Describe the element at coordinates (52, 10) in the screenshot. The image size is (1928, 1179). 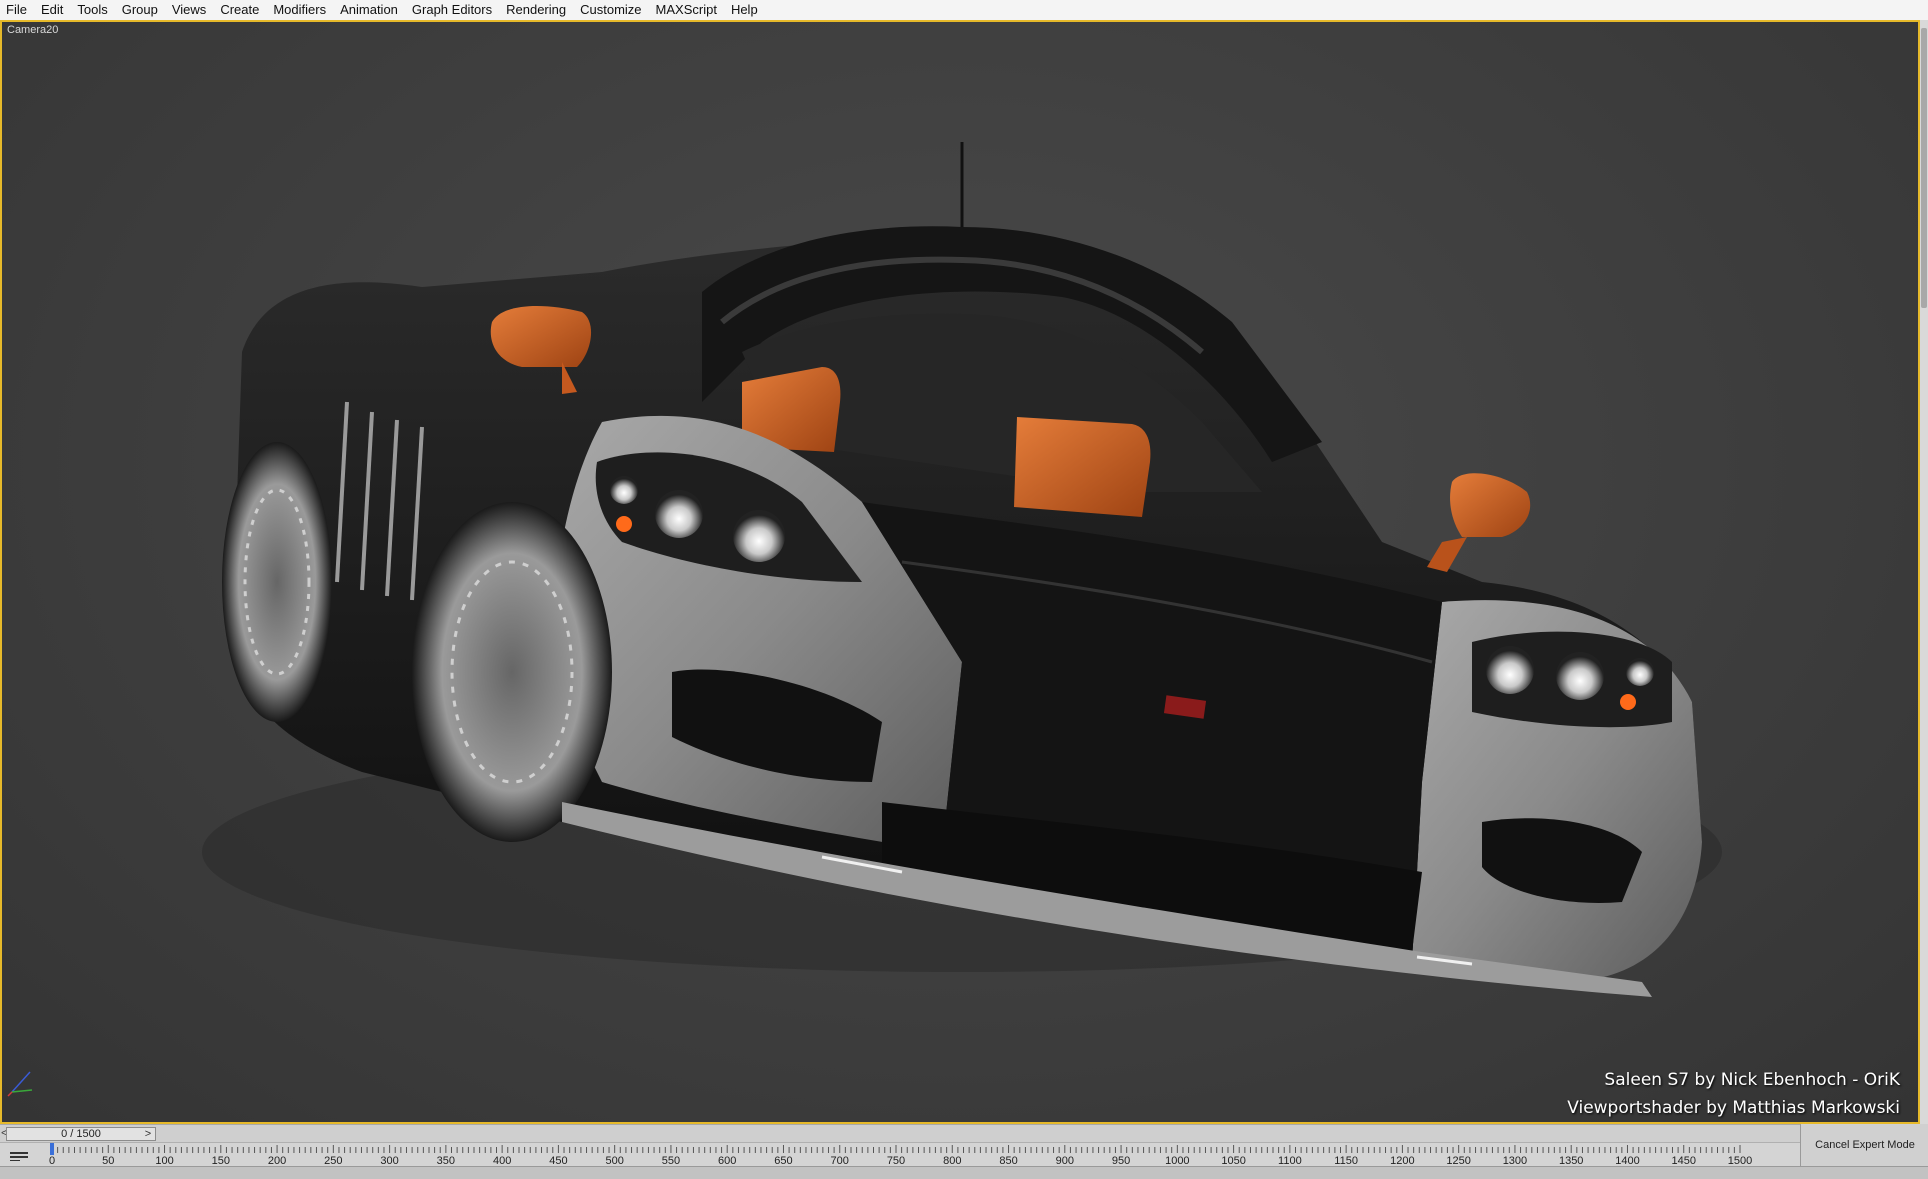
I see `menu-edit: Edit` at that location.